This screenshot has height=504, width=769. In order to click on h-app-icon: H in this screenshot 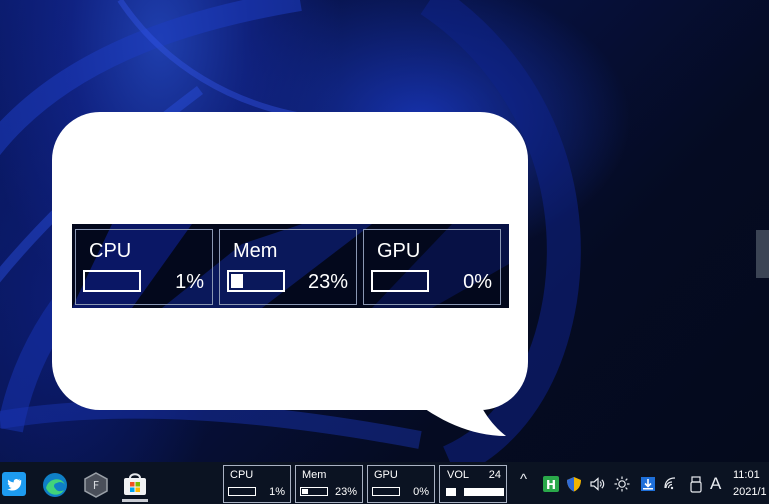, I will do `click(551, 484)`.